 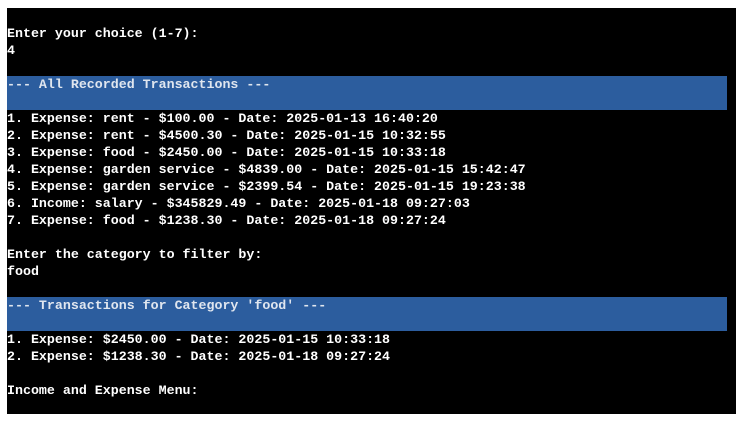 What do you see at coordinates (139, 84) in the screenshot?
I see `all-transactions-header: --- All Recorded Transactions ---` at bounding box center [139, 84].